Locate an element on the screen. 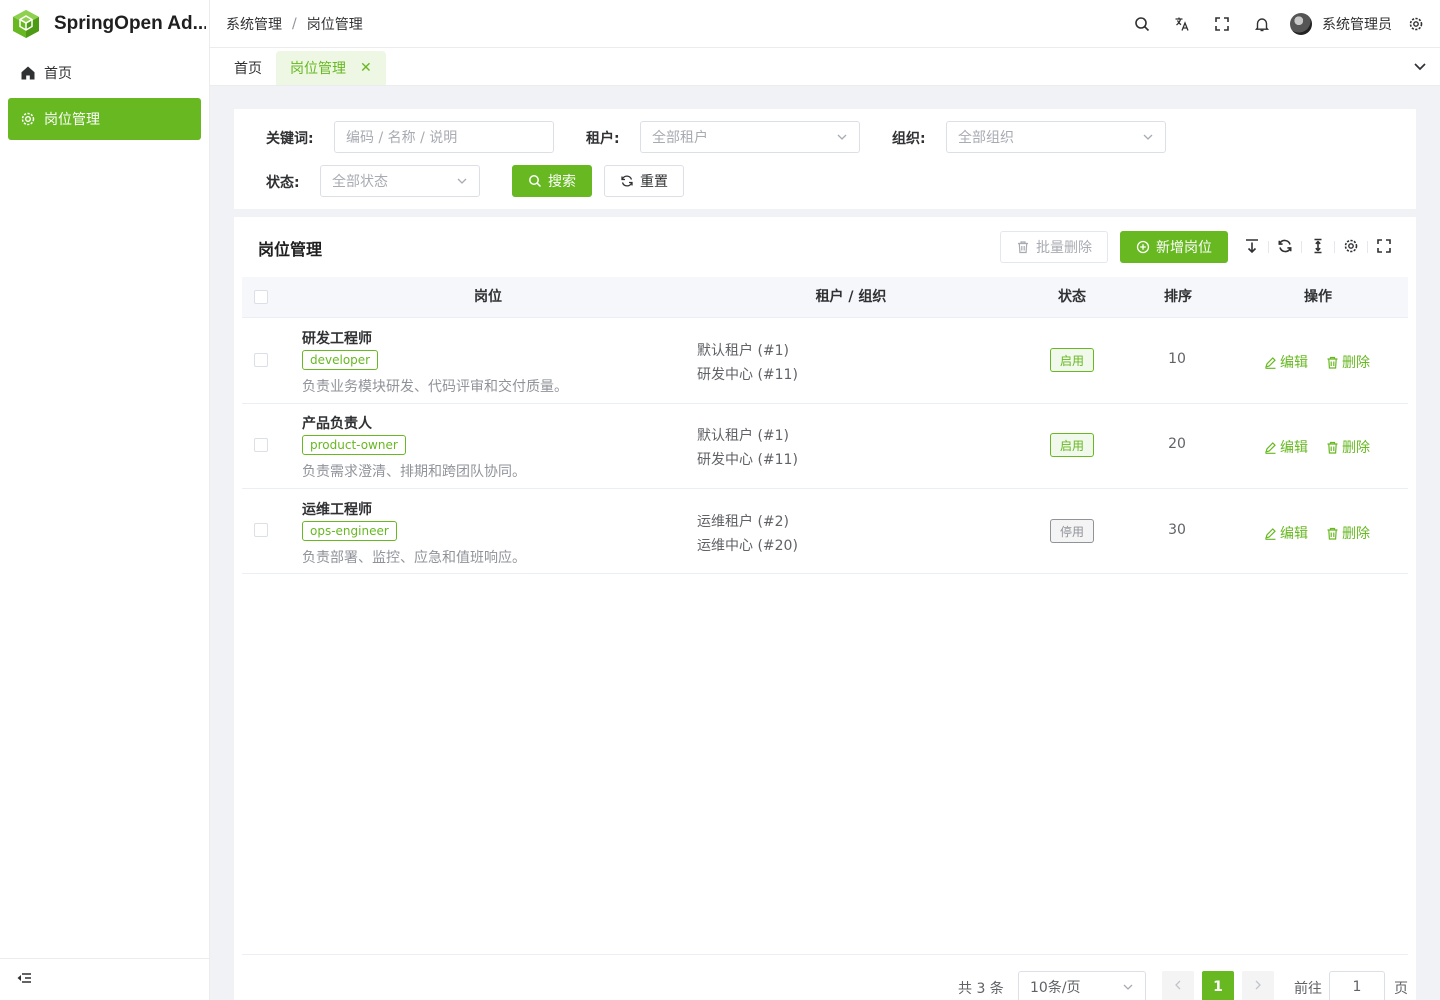  delete-label: 删除 is located at coordinates (1356, 534).